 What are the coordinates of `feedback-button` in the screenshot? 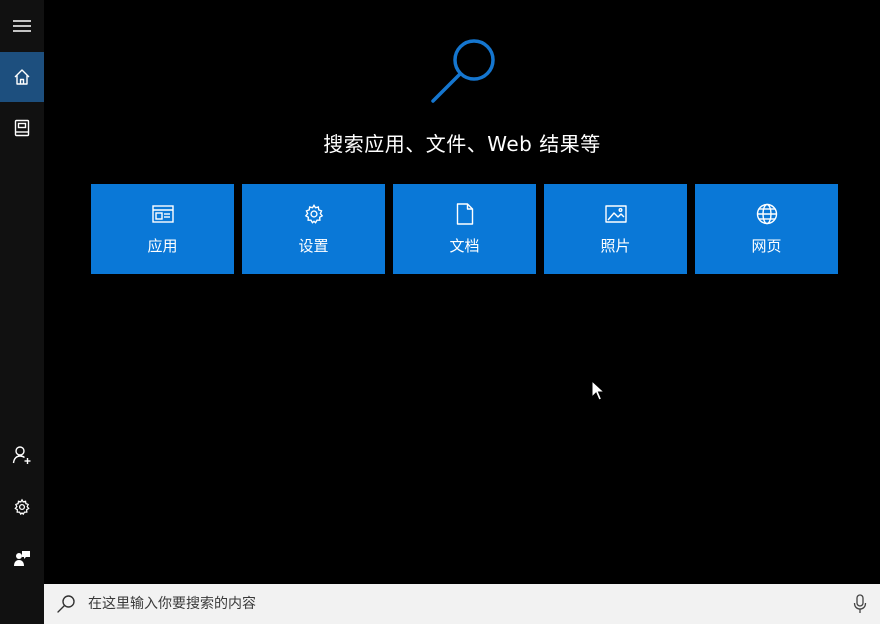 It's located at (22, 558).